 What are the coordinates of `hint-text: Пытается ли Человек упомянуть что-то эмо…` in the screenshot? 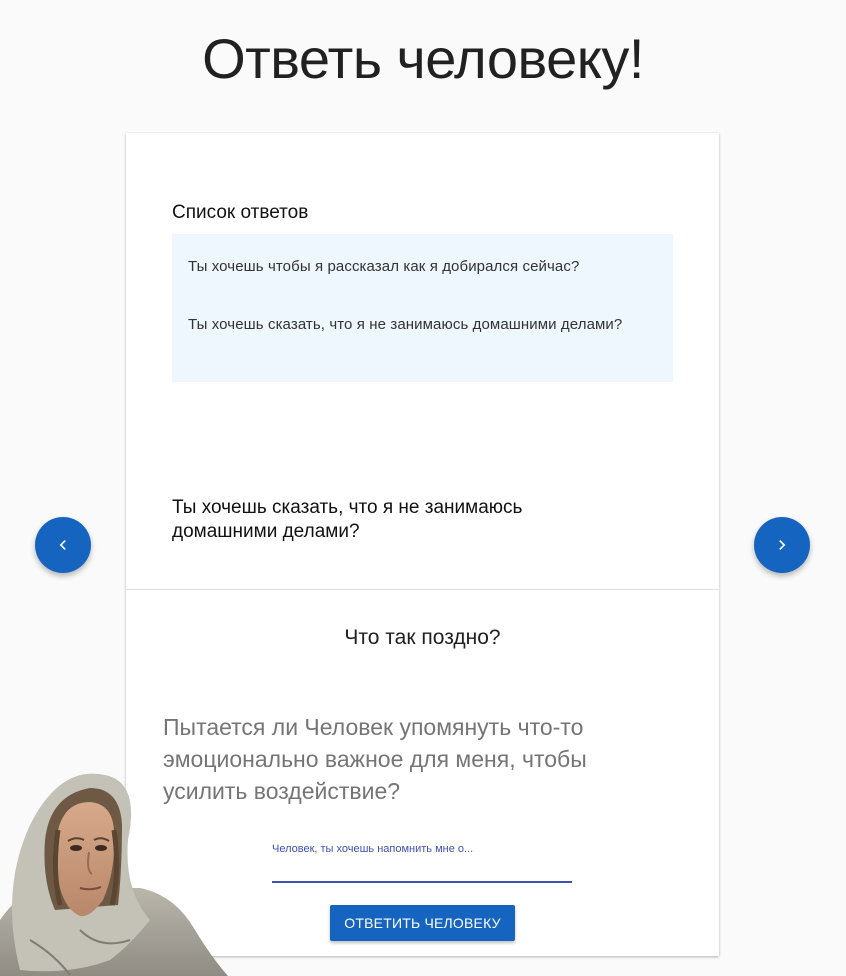 It's located at (375, 759).